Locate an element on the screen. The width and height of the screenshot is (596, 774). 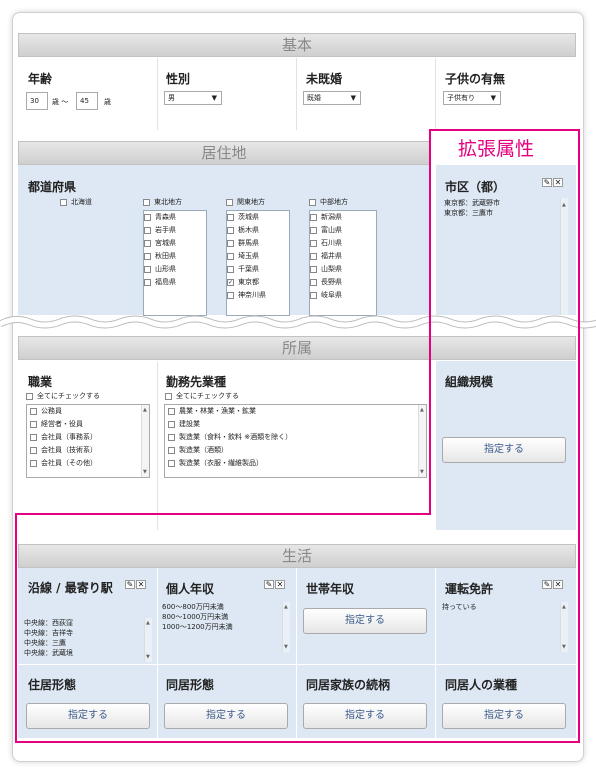
job-listbox: 公務員 経営者・役員 会社員（事務系） 会社員（技術系） 会社員（その他） ▲ ▼ is located at coordinates (88, 441).